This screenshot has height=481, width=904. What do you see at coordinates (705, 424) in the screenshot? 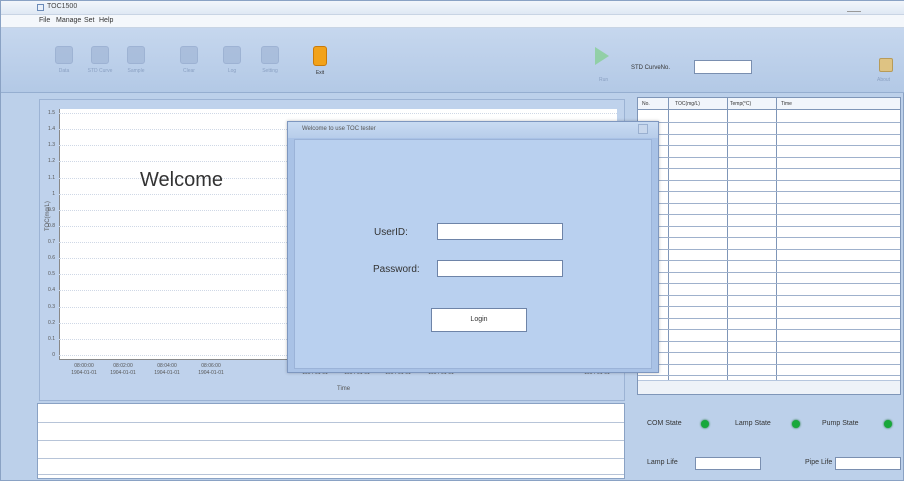
I see `com-state-indicator` at bounding box center [705, 424].